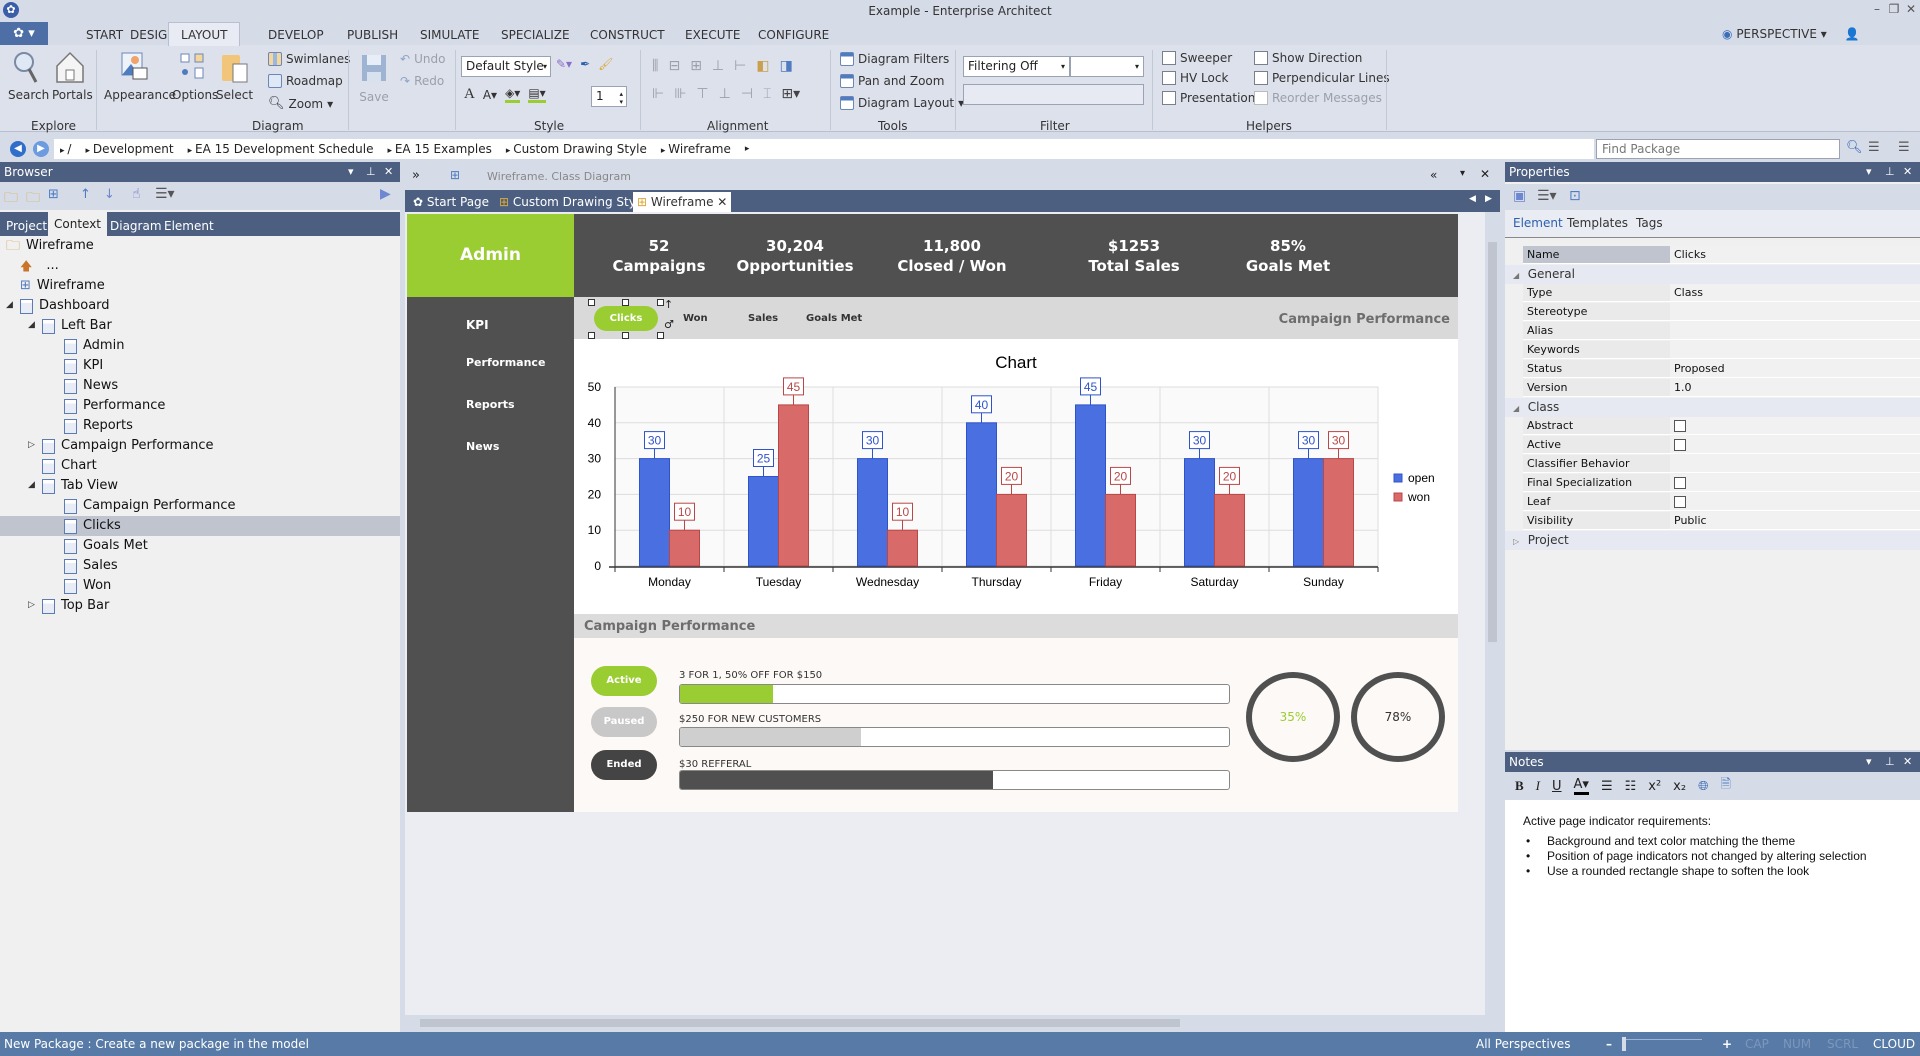 This screenshot has width=1920, height=1056. Describe the element at coordinates (1538, 786) in the screenshot. I see `italic-icon: I` at that location.